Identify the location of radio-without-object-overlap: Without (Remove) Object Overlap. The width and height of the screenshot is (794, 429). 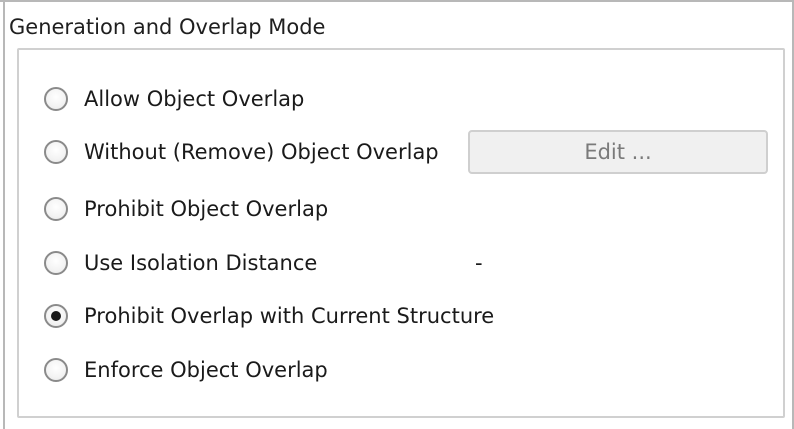
(241, 152).